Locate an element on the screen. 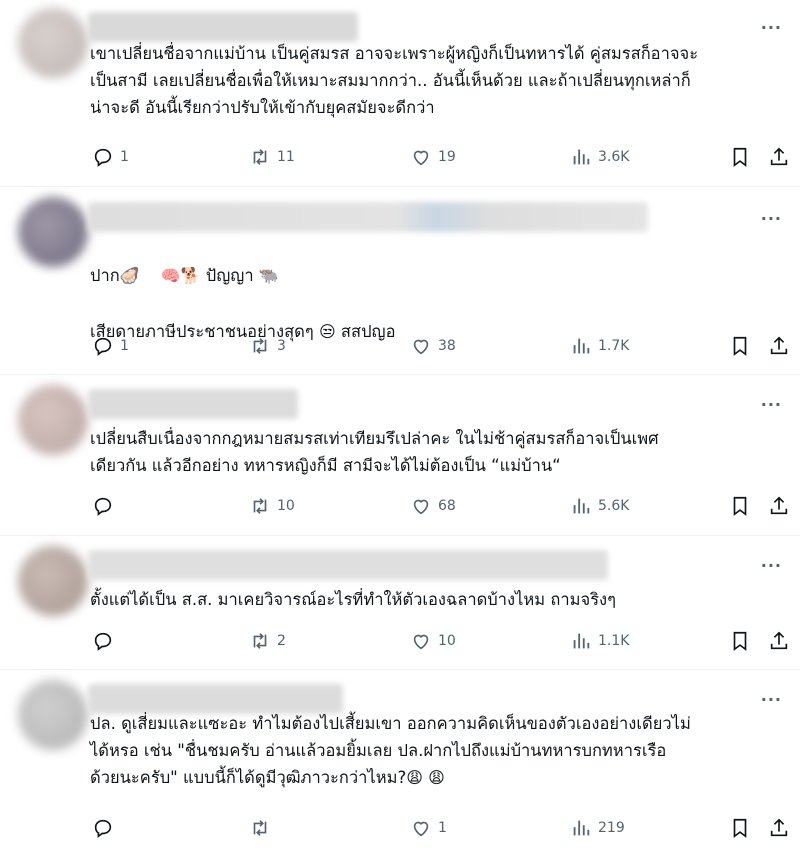 The height and width of the screenshot is (851, 800). like-count: 1 is located at coordinates (442, 828).